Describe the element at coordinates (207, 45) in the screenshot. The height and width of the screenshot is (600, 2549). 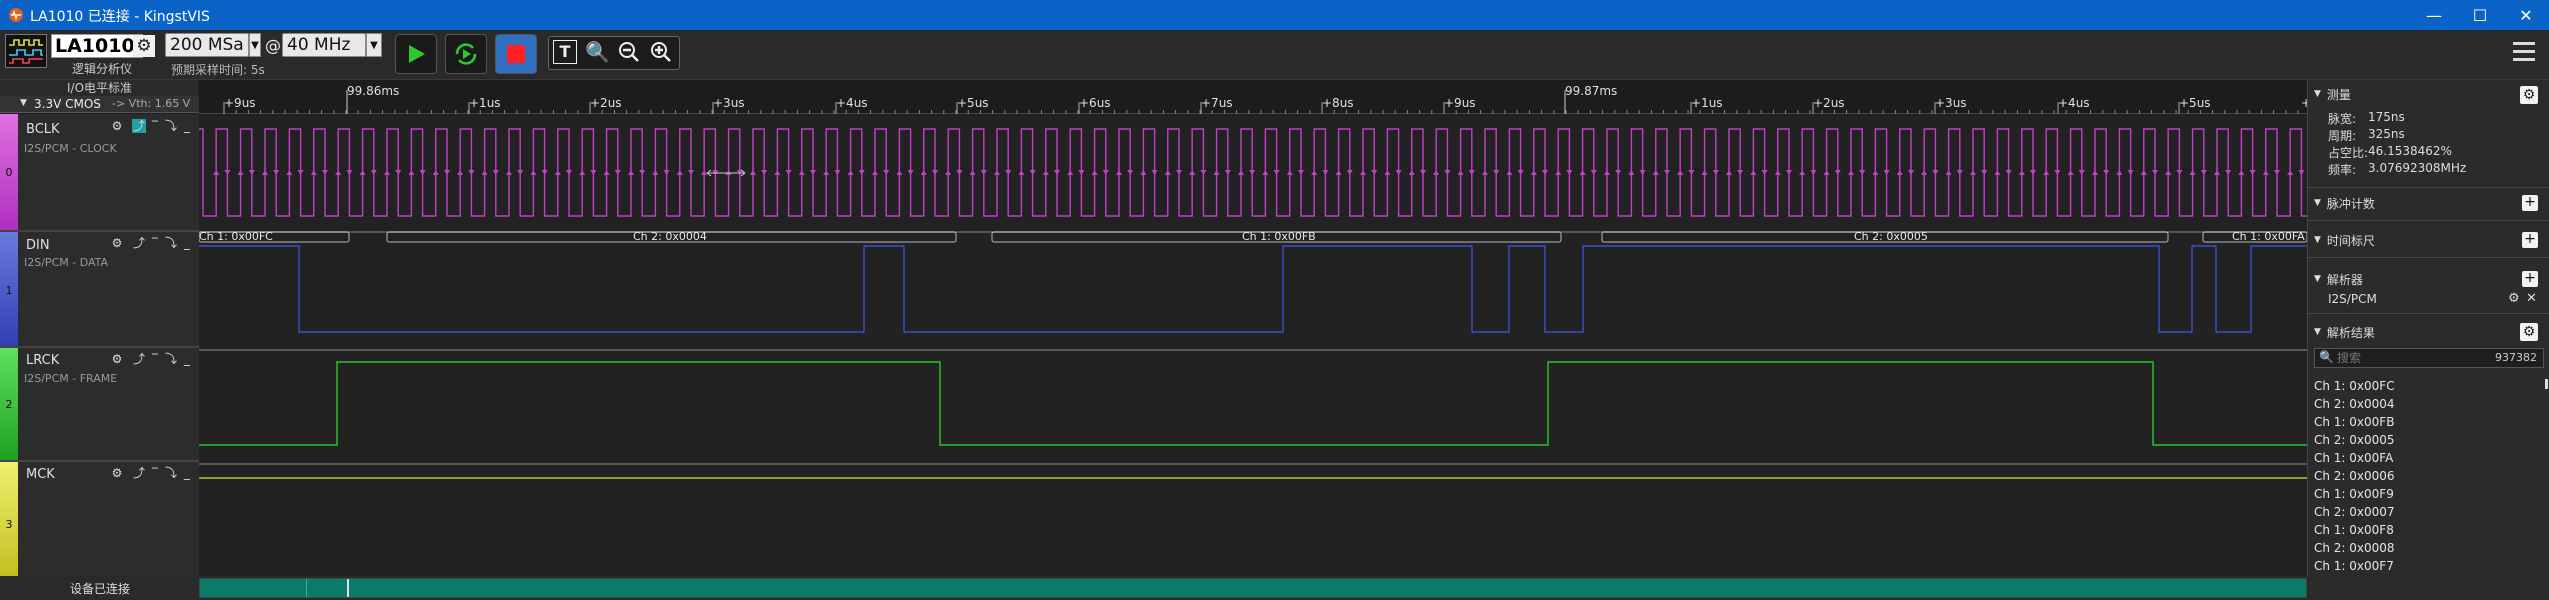
I see `sample-rate-select: 200 MSa` at that location.